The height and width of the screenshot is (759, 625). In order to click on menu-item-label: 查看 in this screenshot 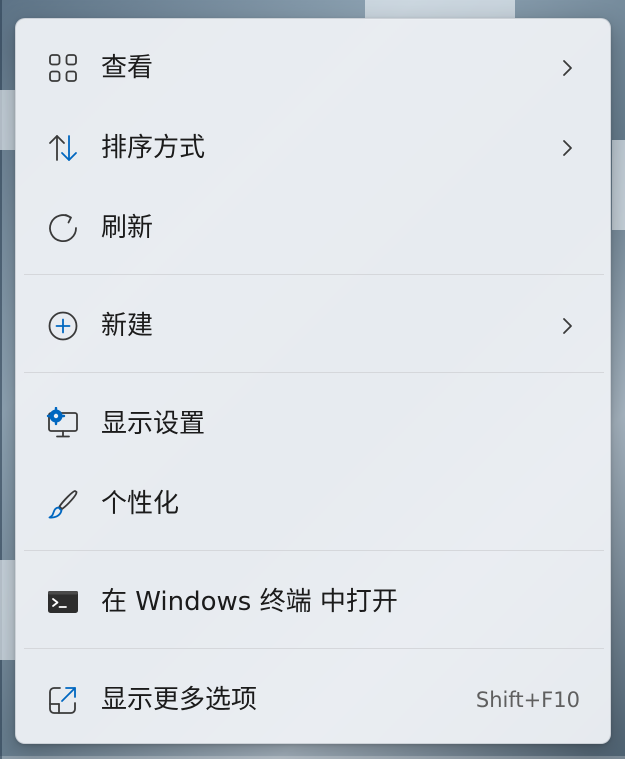, I will do `click(127, 68)`.